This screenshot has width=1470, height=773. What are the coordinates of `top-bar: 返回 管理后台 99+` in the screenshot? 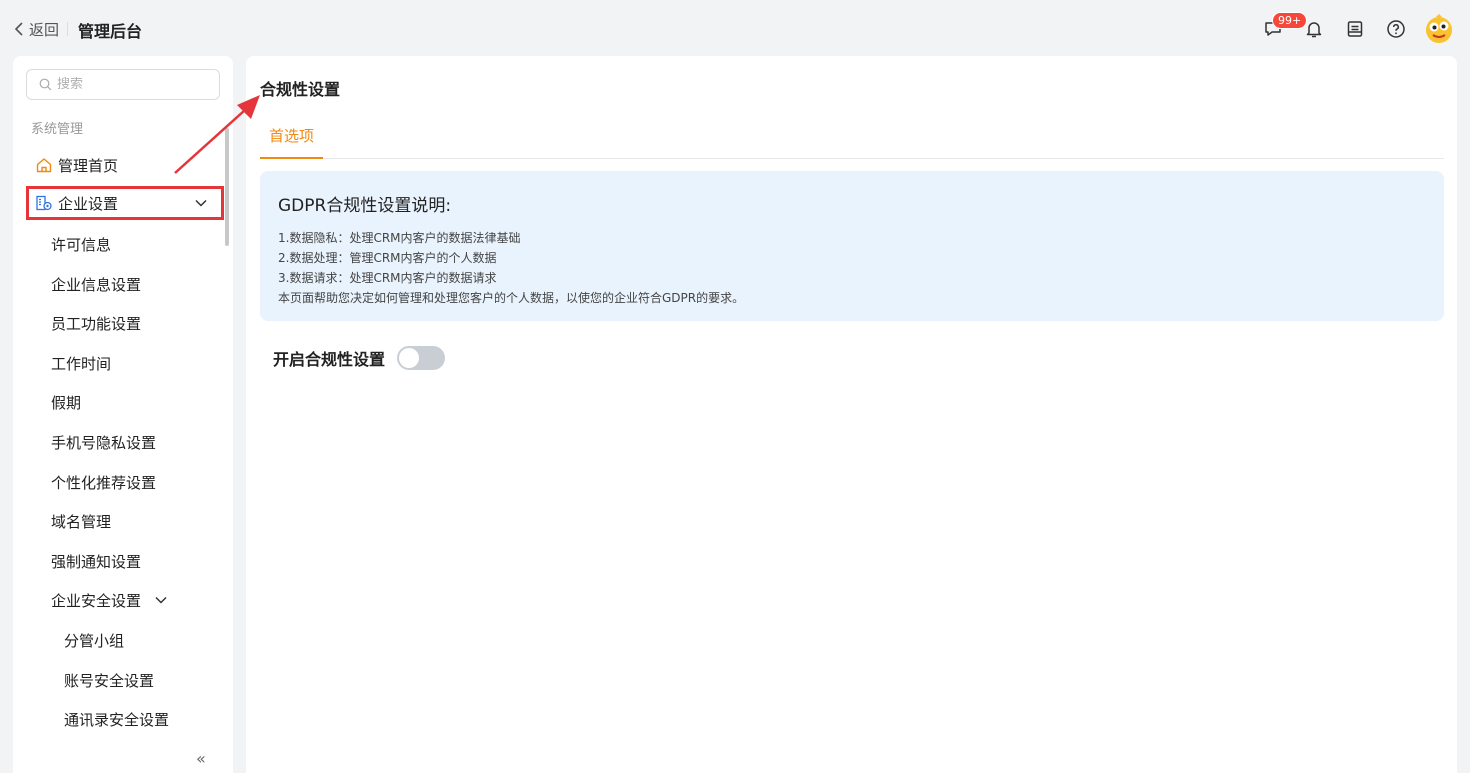 It's located at (735, 28).